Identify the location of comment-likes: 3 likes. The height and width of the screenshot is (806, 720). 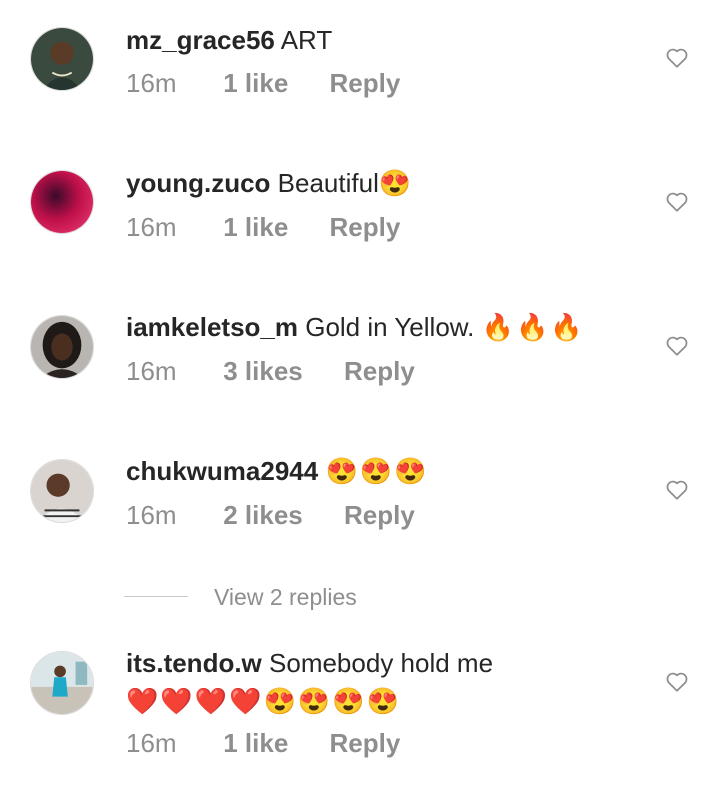
(263, 371).